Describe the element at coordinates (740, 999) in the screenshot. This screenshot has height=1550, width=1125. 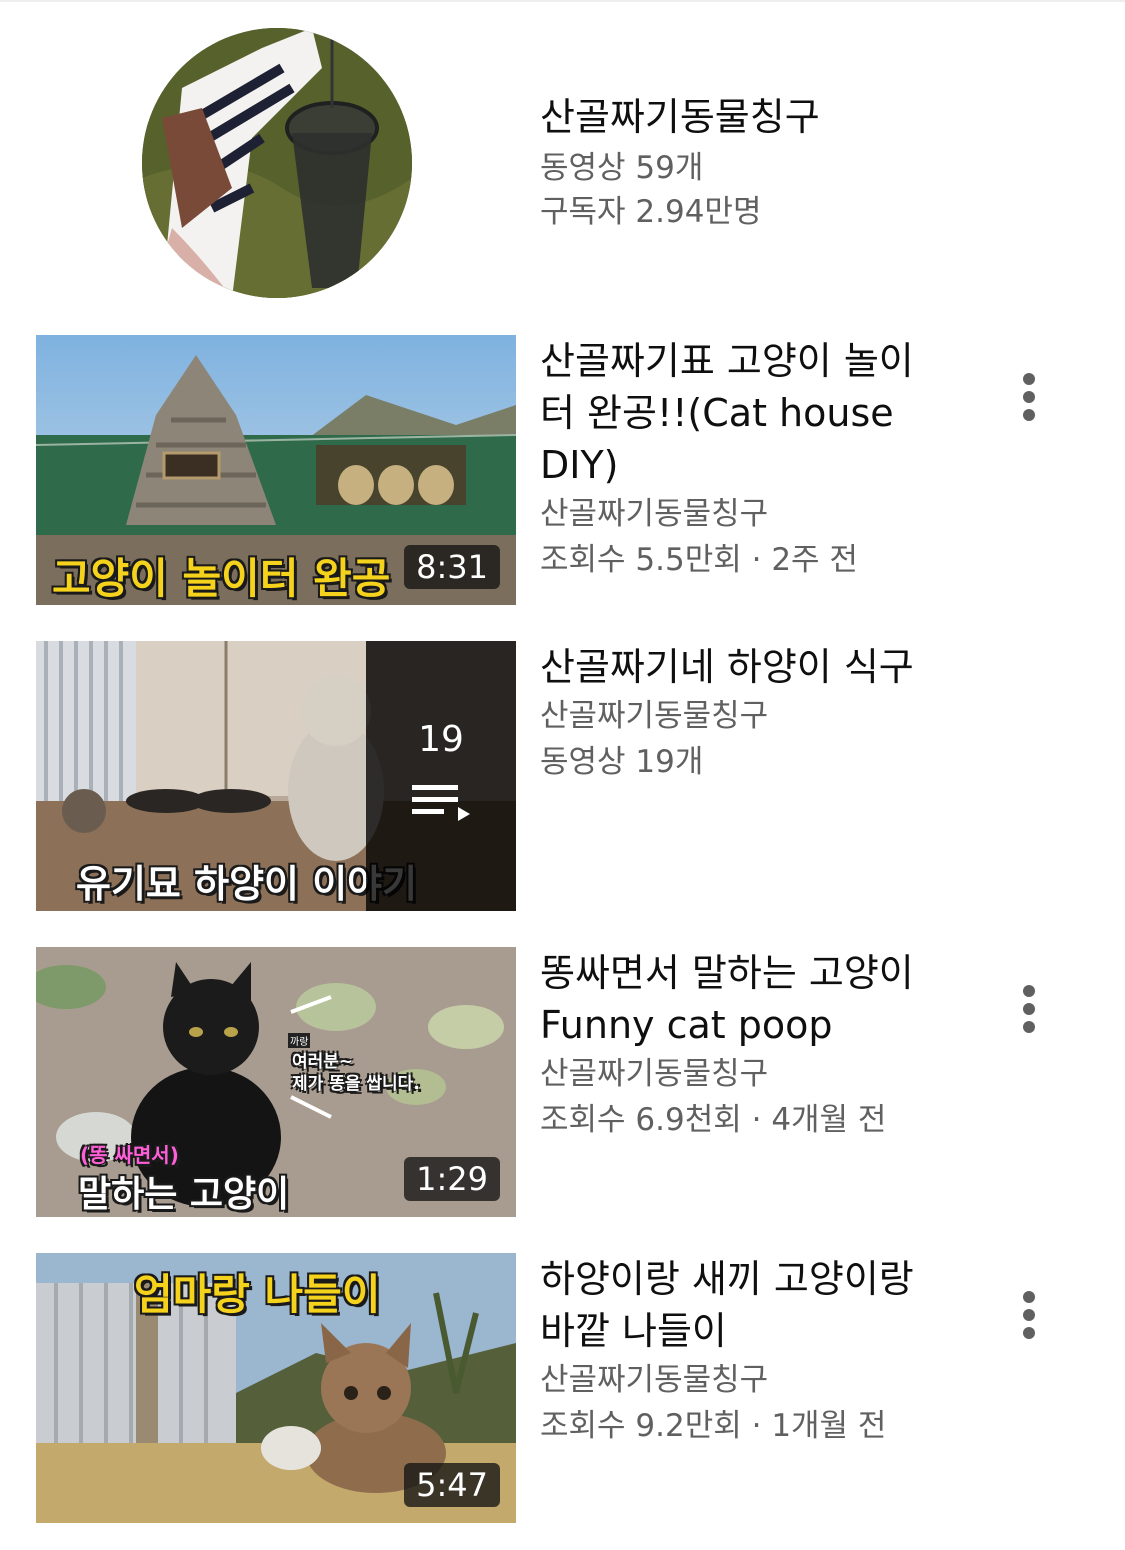
I see `video-title: 똥싸면서 말하는 고양이 Funny cat poop` at that location.